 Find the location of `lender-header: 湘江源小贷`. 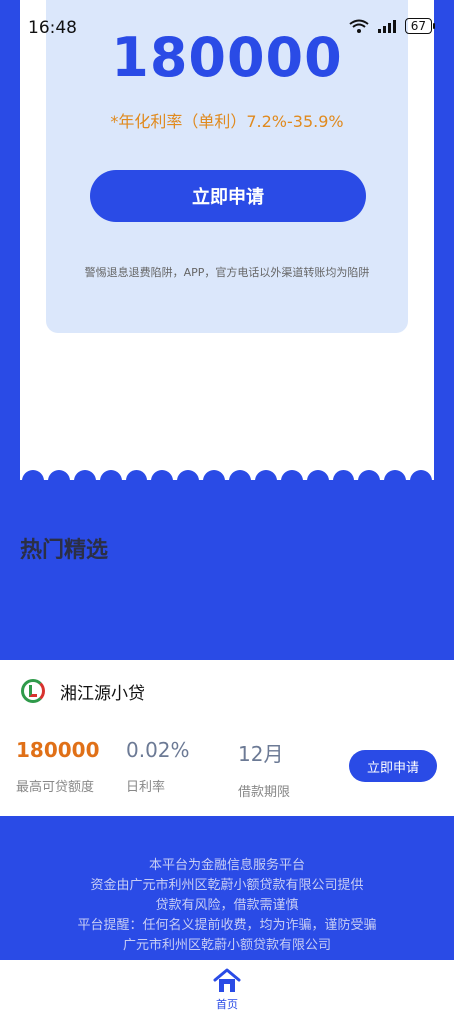

lender-header: 湘江源小贷 is located at coordinates (81, 691).